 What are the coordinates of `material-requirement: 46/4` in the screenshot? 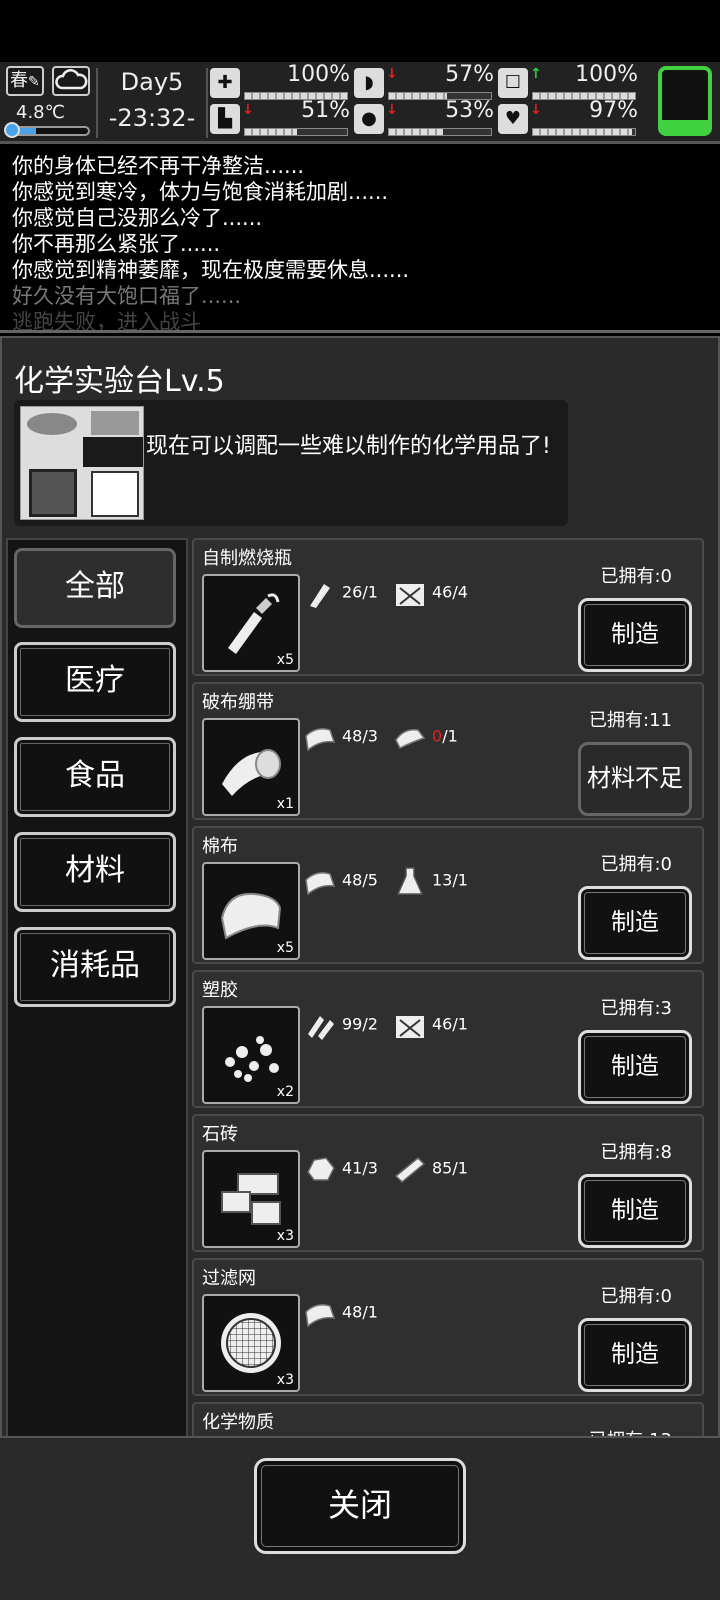 It's located at (431, 595).